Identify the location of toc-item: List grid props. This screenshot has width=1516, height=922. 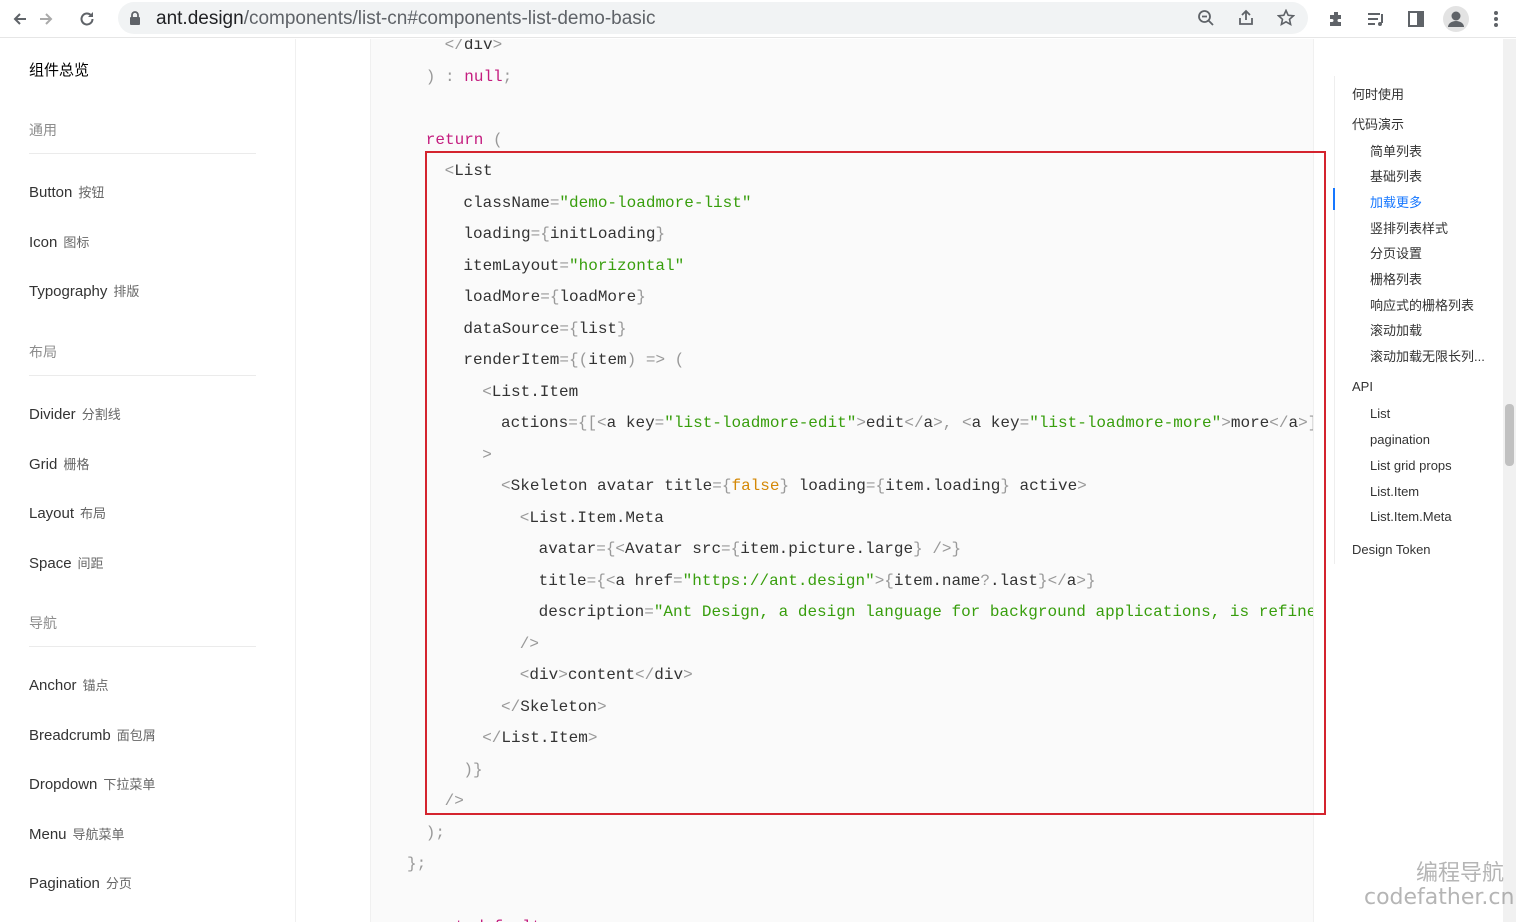
(1411, 465).